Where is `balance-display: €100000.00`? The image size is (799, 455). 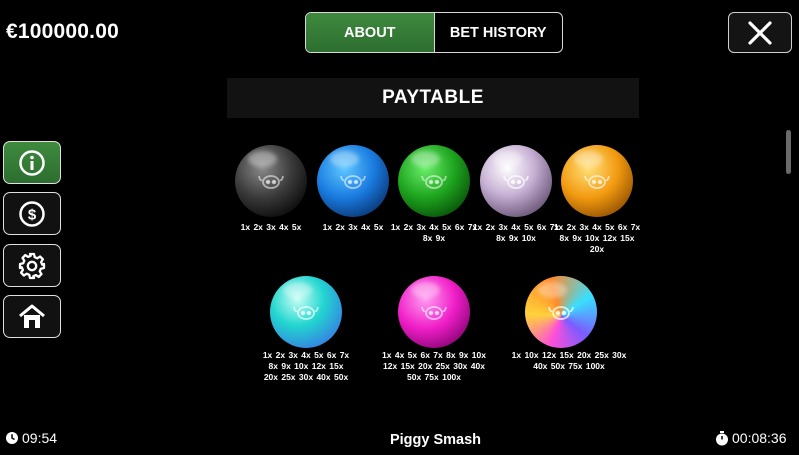 balance-display: €100000.00 is located at coordinates (62, 31).